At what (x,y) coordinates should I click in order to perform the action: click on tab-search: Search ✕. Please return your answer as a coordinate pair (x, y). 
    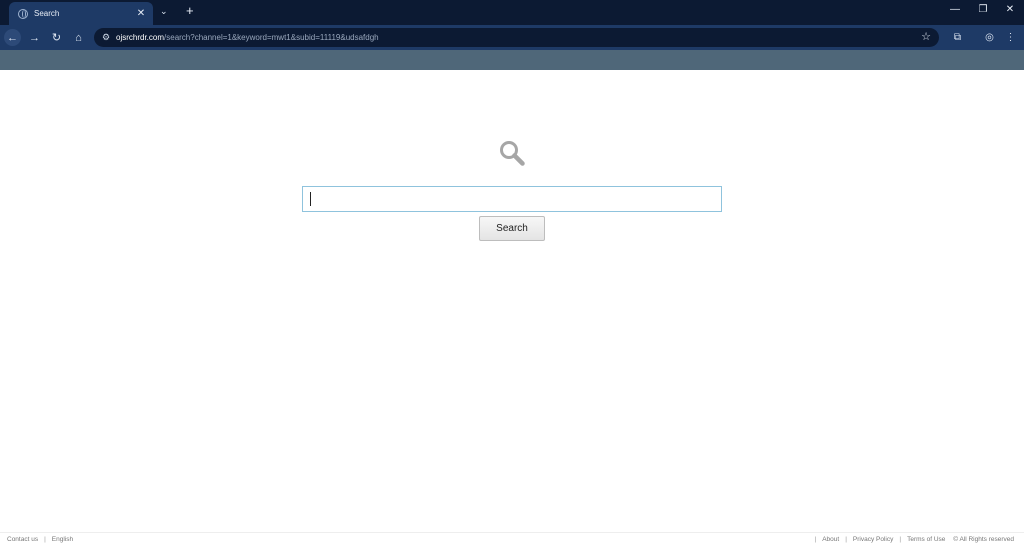
    Looking at the image, I should click on (81, 13).